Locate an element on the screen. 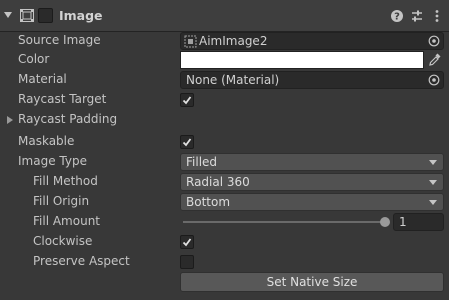 This screenshot has height=300, width=449. preserve-aspect-checkbox is located at coordinates (187, 262).